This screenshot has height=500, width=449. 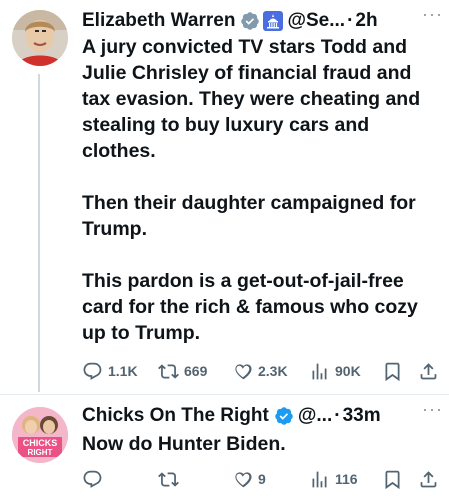 I want to click on like-button: 9, so click(x=249, y=479).